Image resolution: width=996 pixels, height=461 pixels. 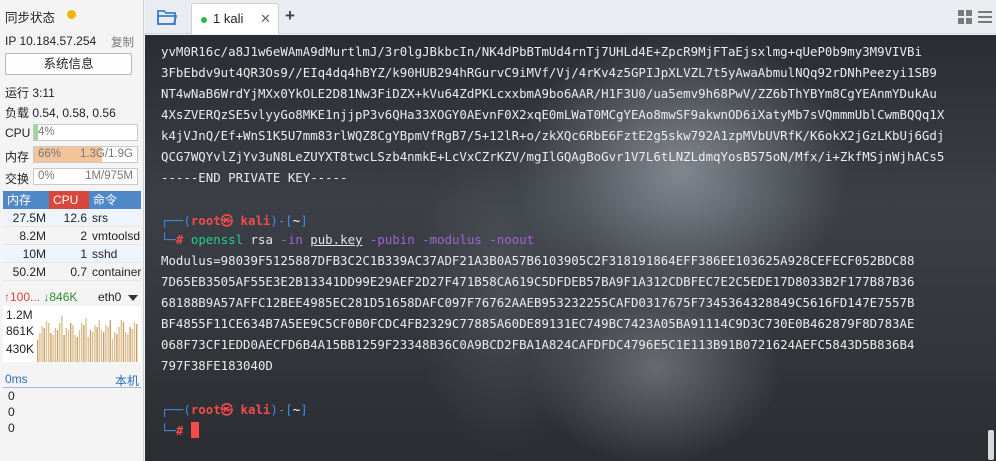 What do you see at coordinates (29, 272) in the screenshot?
I see `process-memory: 50.2M` at bounding box center [29, 272].